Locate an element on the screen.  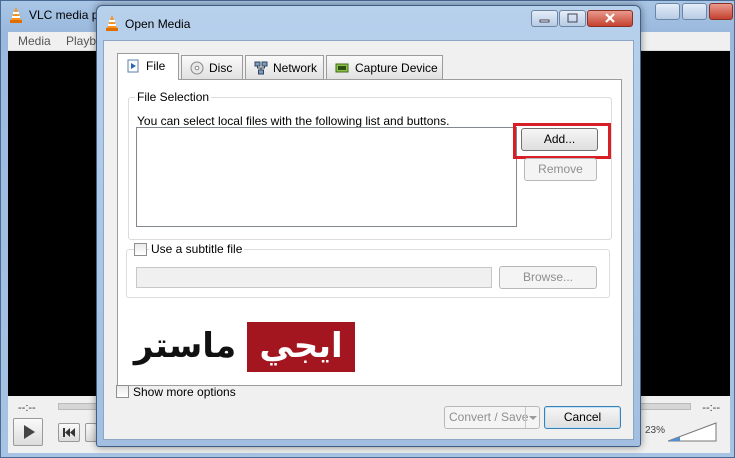
close-icon is located at coordinates (610, 18).